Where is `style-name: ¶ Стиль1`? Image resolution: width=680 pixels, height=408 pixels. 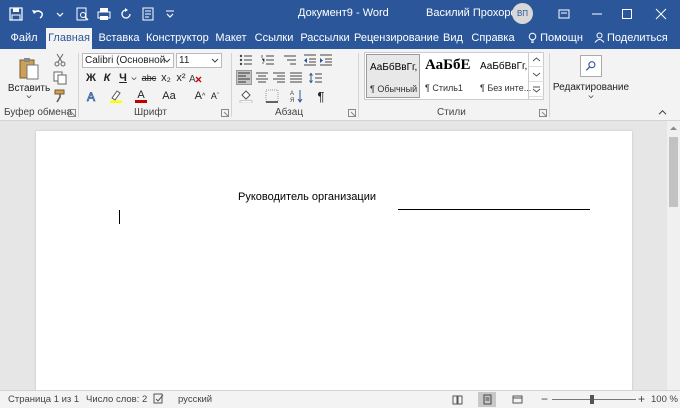
style-name: ¶ Стиль1 is located at coordinates (444, 88).